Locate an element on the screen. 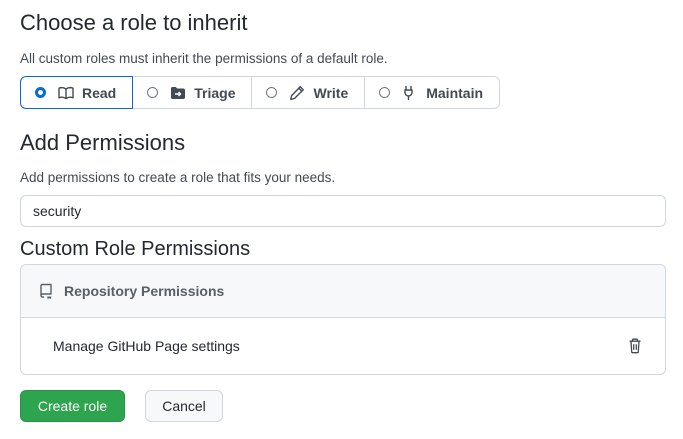 The image size is (683, 439). role-option-triage: Triage is located at coordinates (192, 92).